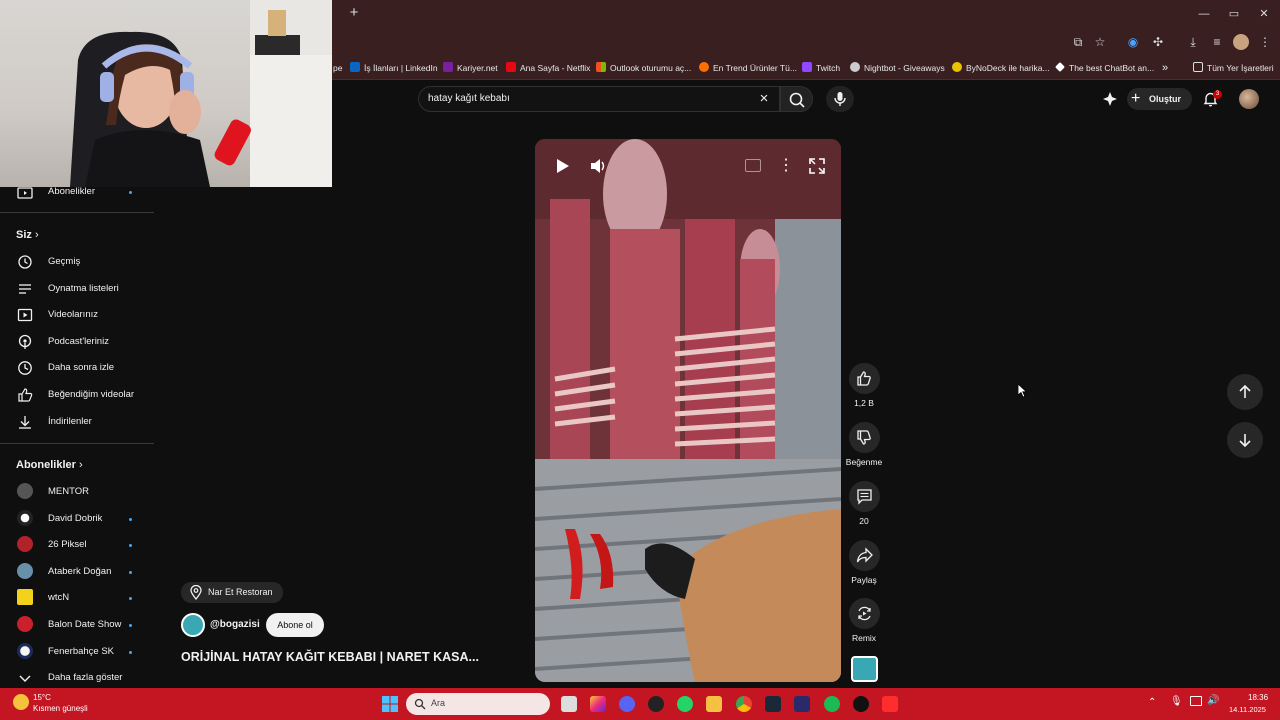  I want to click on obs-icon, so click(656, 704).